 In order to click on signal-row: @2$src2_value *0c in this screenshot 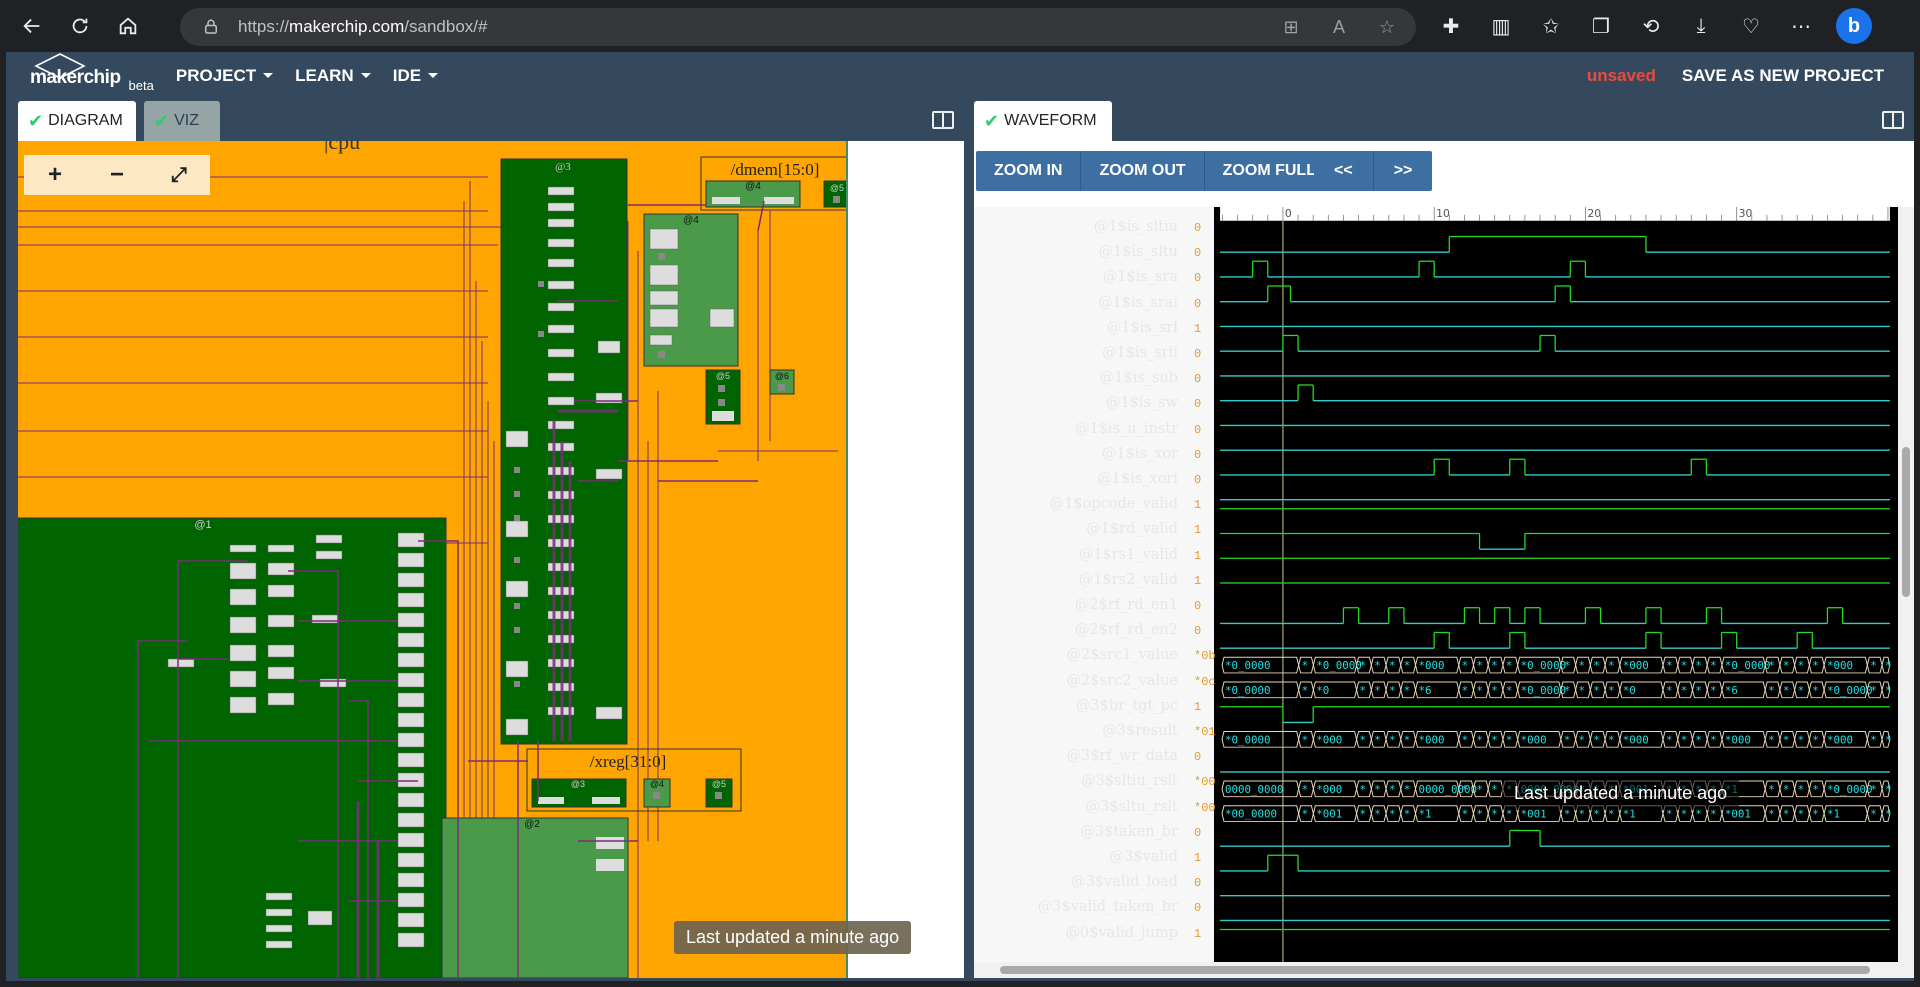, I will do `click(1095, 683)`.